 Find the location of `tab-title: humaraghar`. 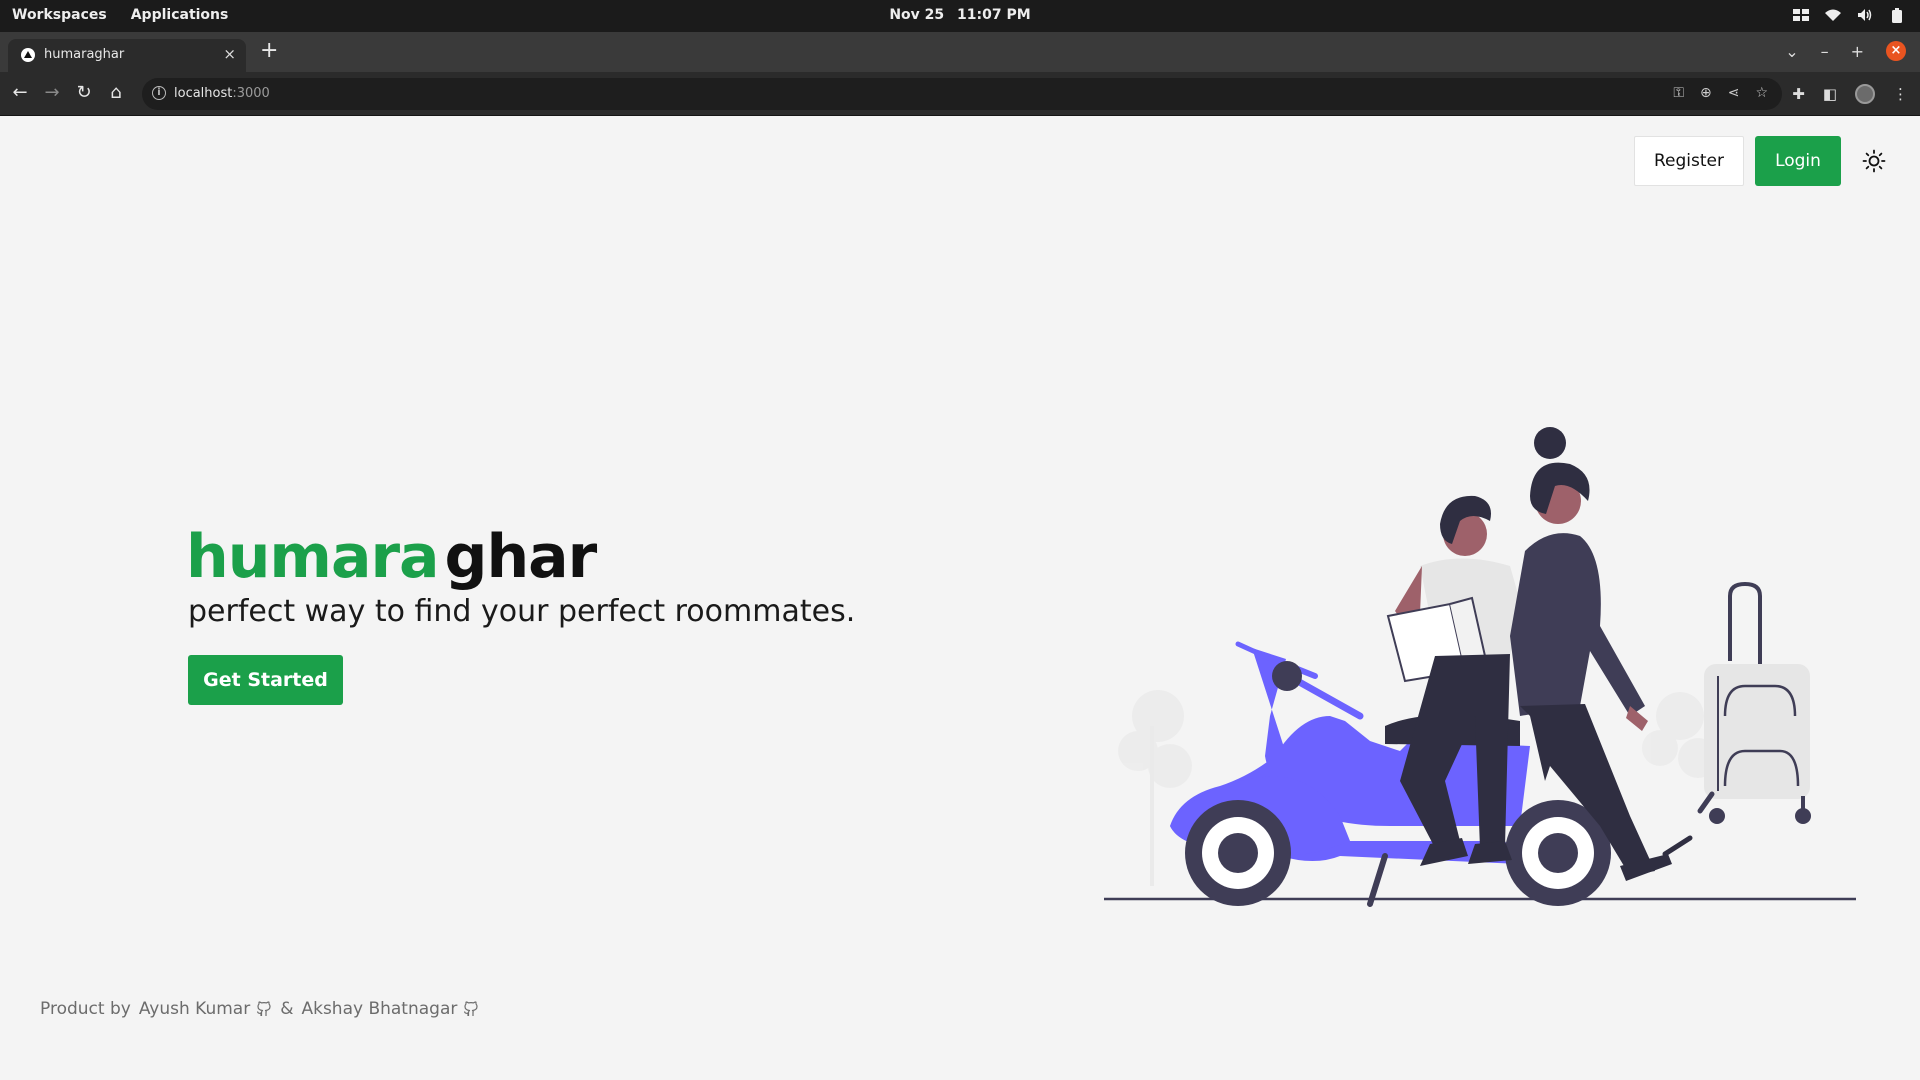

tab-title: humaraghar is located at coordinates (84, 54).